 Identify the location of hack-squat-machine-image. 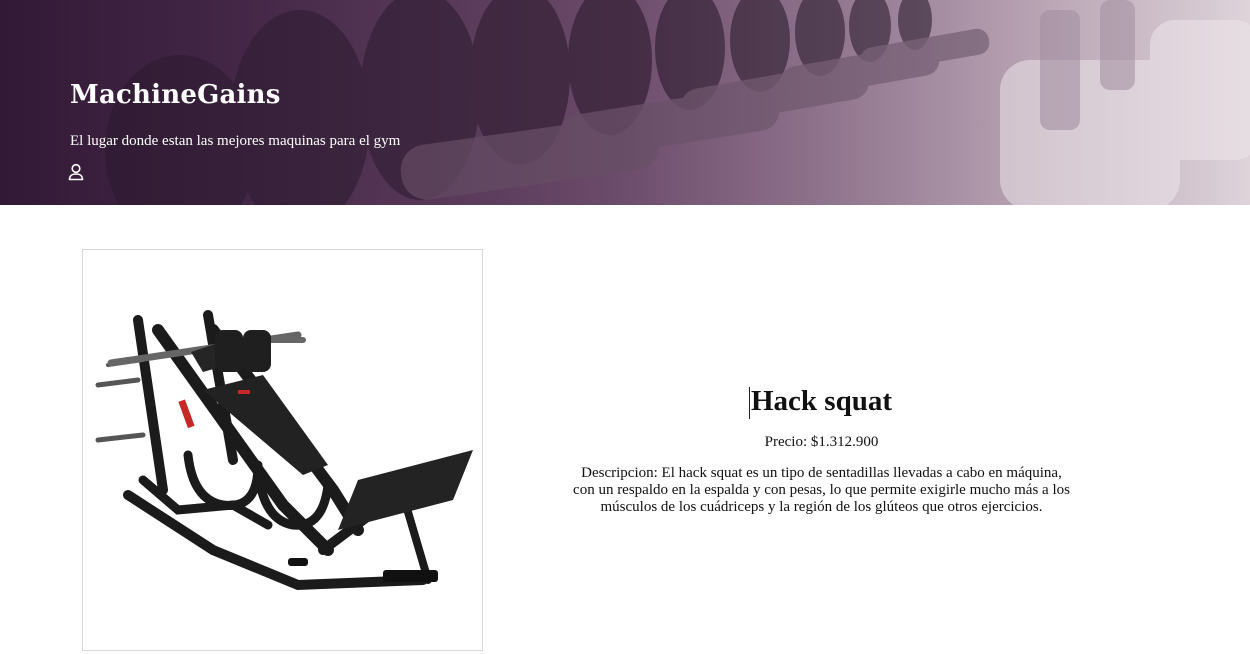
(284, 450).